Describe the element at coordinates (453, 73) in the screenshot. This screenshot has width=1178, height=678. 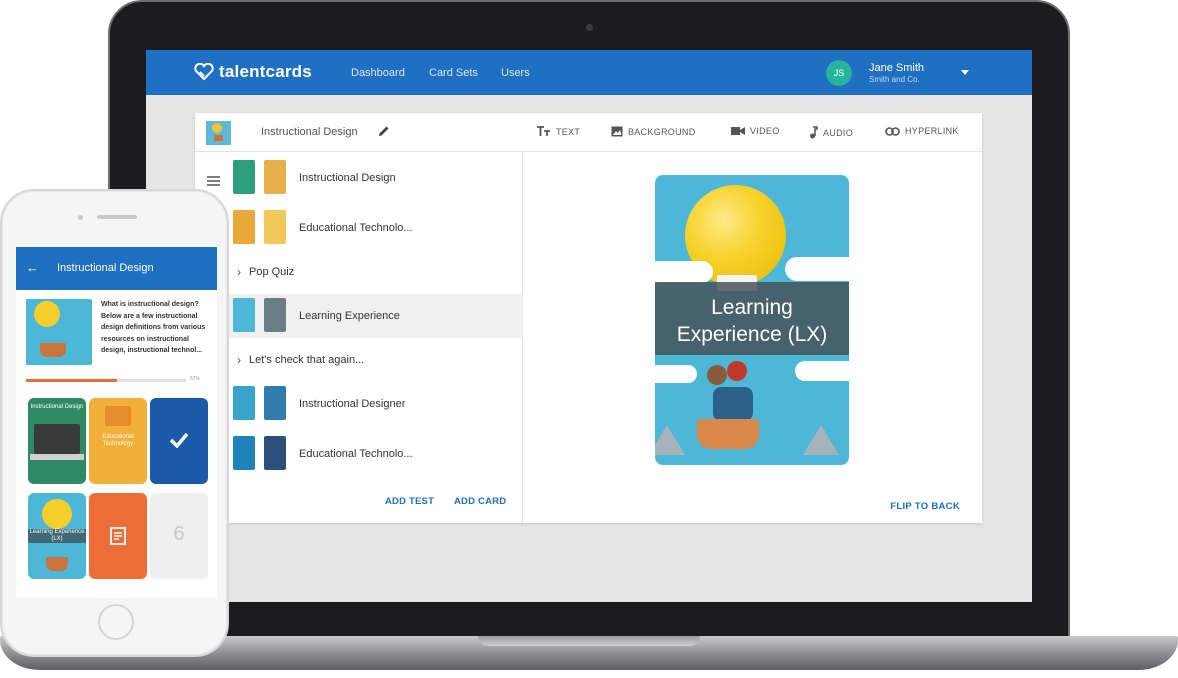
I see `nav-card-sets: Card Sets` at that location.